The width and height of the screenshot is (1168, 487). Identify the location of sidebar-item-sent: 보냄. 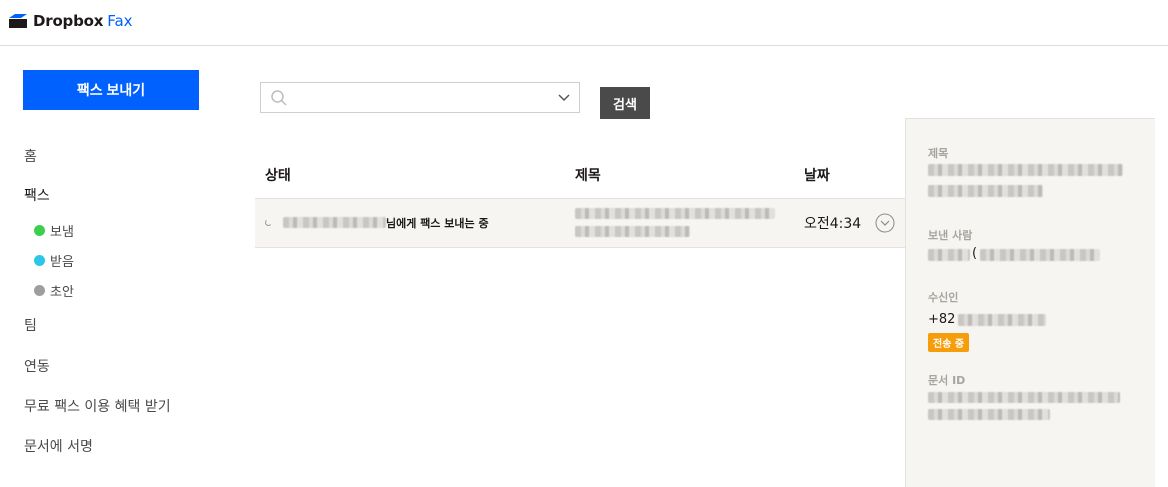
(54, 230).